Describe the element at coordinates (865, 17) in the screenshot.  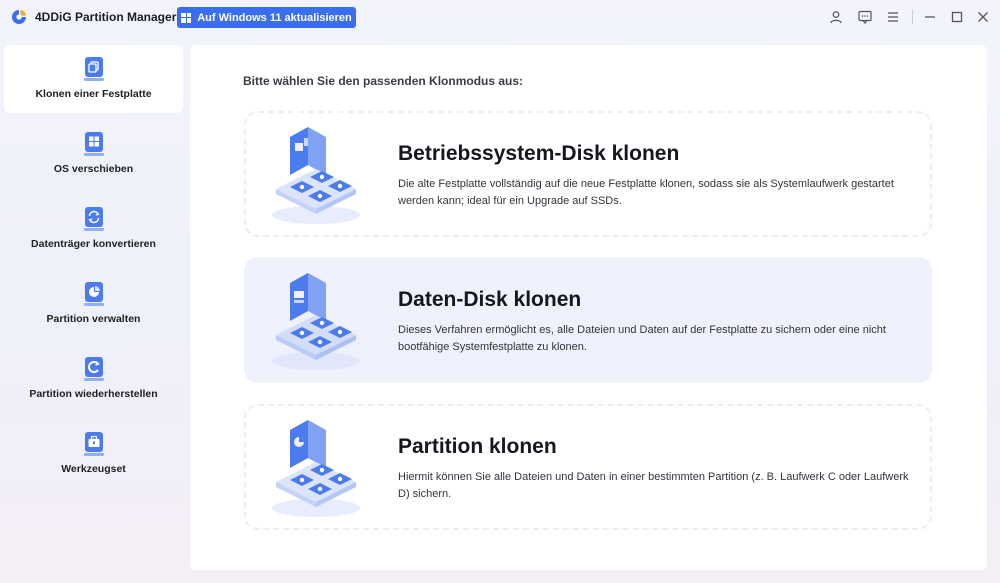
I see `feedback-icon` at that location.